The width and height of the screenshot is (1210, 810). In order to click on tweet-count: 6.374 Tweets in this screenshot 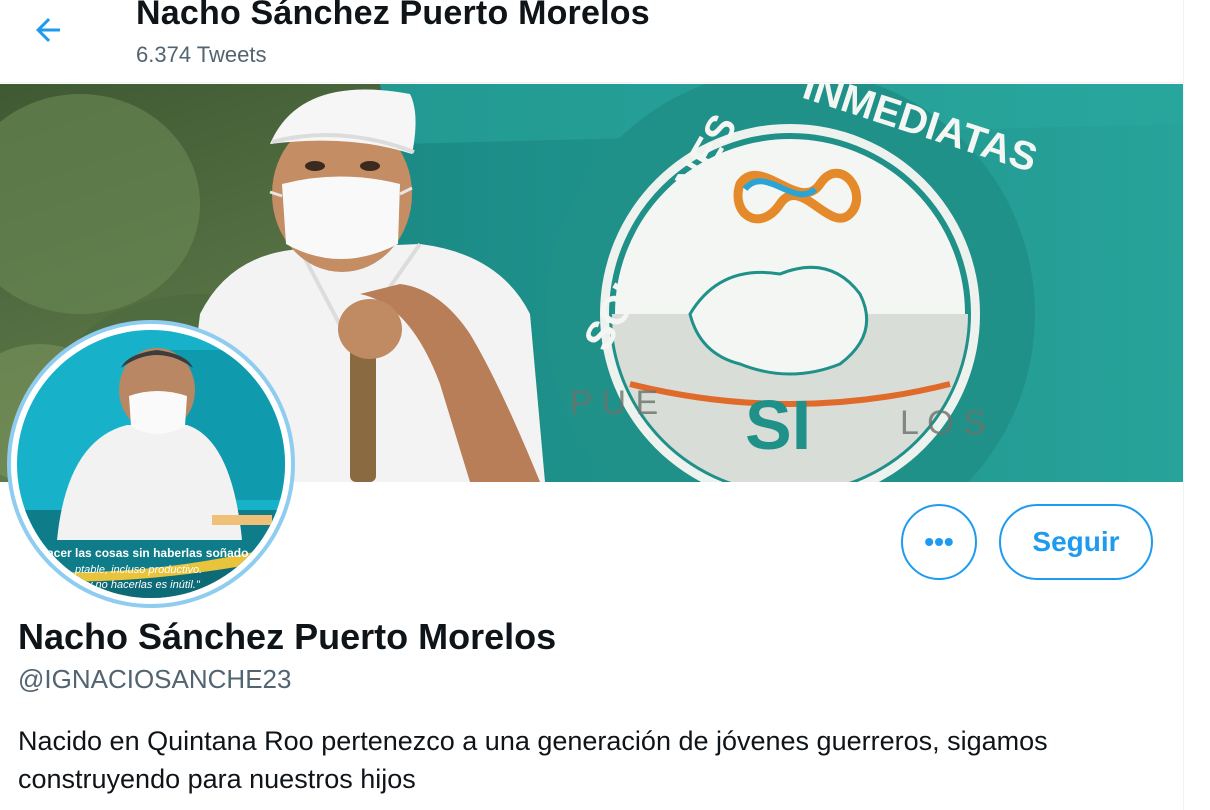, I will do `click(201, 54)`.